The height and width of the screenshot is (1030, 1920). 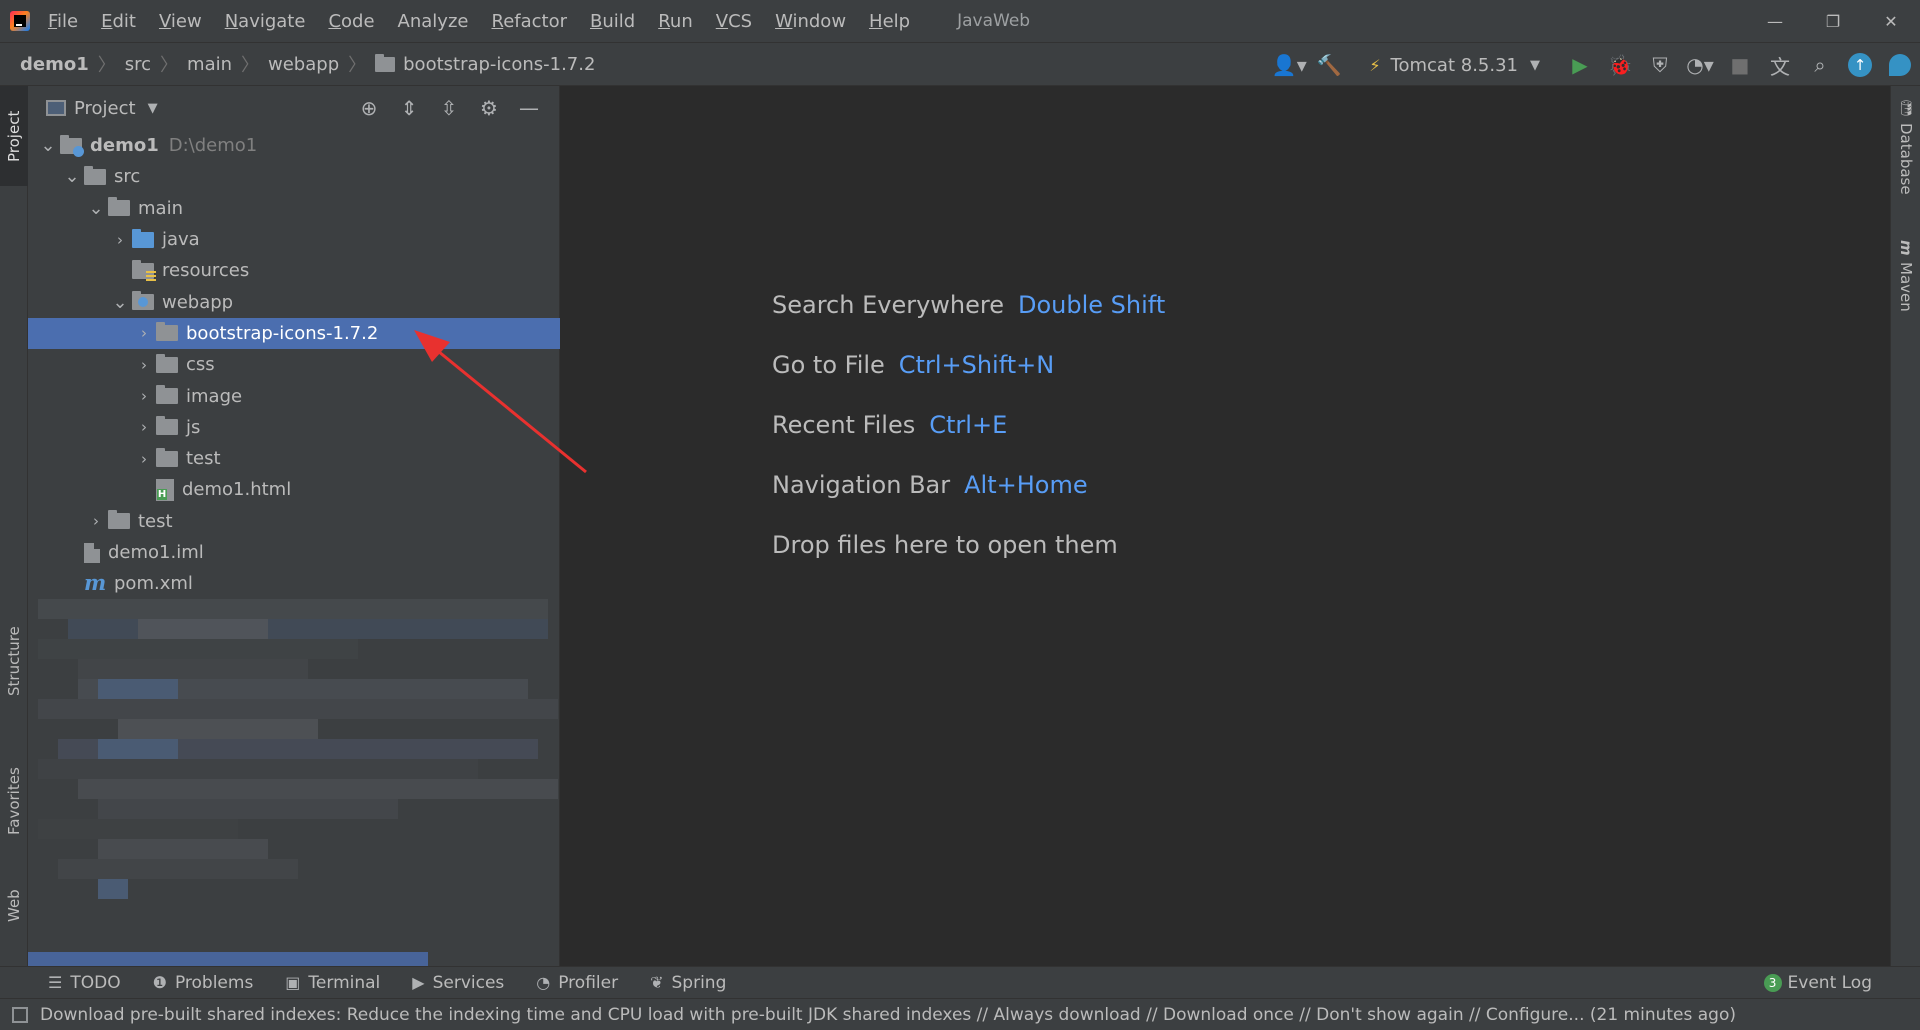 What do you see at coordinates (294, 270) in the screenshot?
I see `tree-row: › resources` at bounding box center [294, 270].